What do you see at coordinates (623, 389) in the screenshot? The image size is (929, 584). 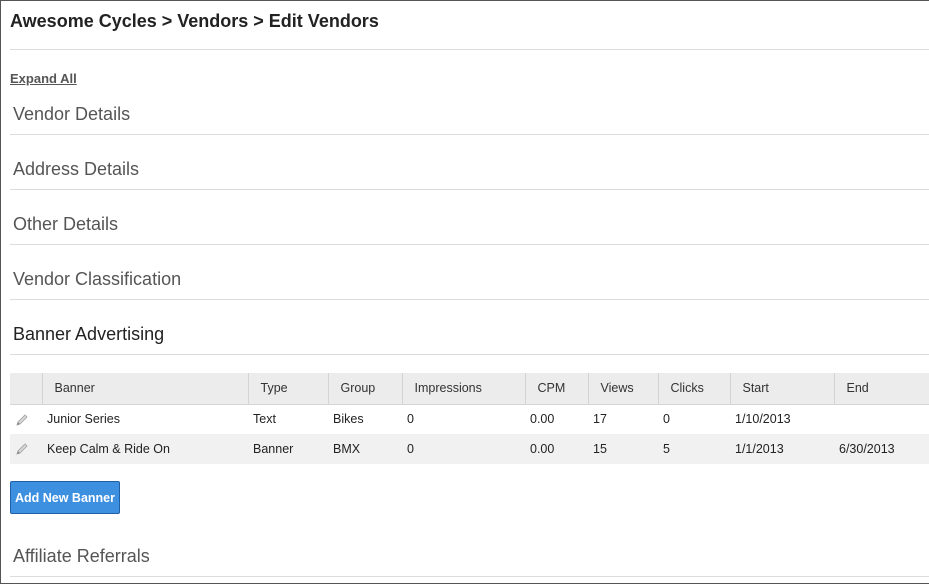 I see `column-header-views: Views` at bounding box center [623, 389].